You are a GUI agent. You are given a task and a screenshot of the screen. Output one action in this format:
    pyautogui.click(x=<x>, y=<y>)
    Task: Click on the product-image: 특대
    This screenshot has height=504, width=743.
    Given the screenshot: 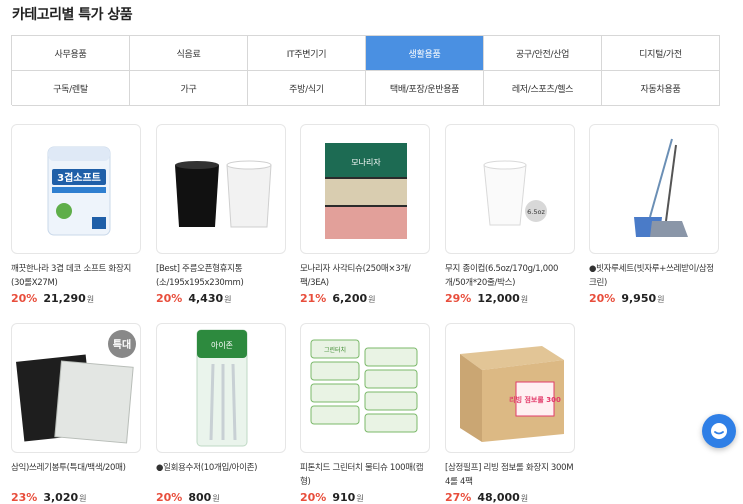 What is the action you would take?
    pyautogui.click(x=76, y=388)
    